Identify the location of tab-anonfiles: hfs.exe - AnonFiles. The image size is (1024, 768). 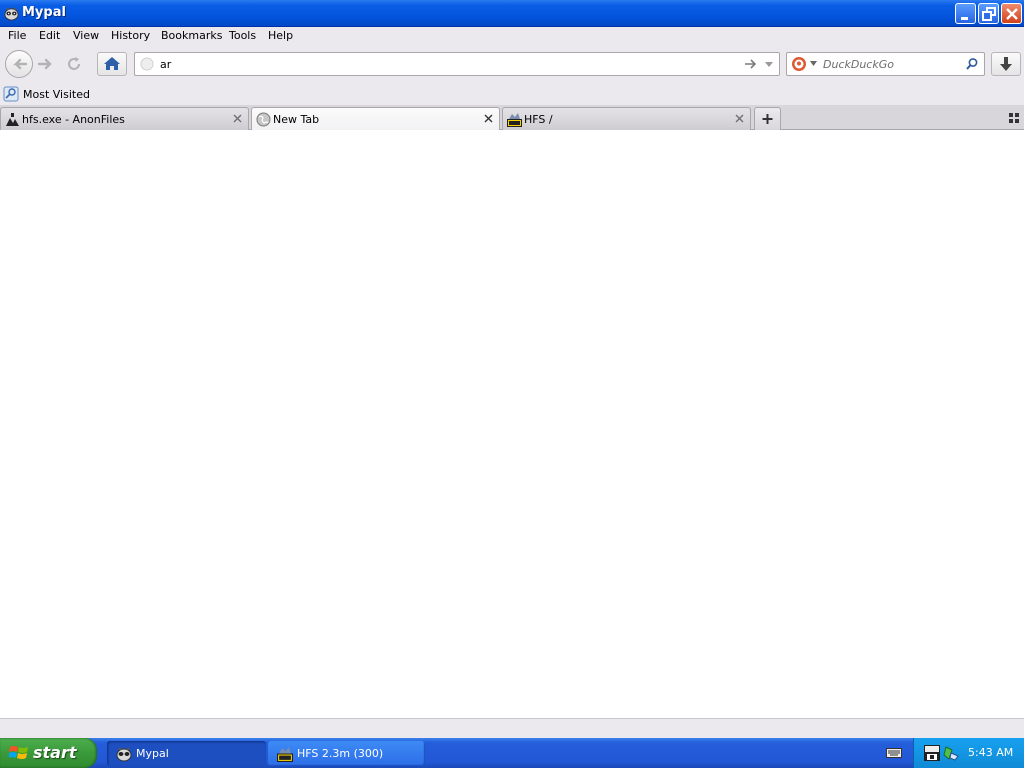
(124, 118).